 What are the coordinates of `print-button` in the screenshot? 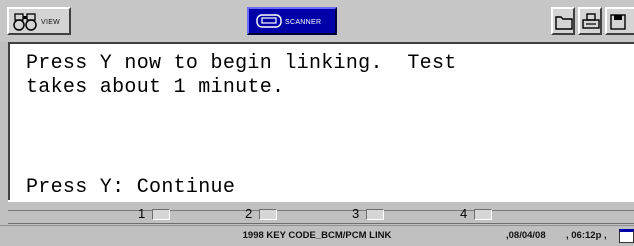 It's located at (590, 21).